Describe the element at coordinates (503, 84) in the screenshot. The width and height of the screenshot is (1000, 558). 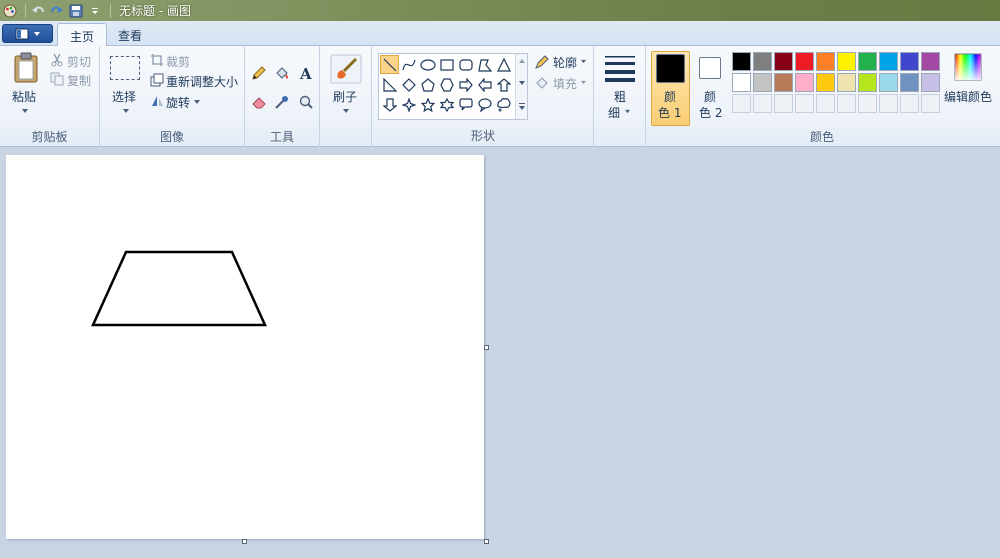
I see `shape-up-arrow-icon` at that location.